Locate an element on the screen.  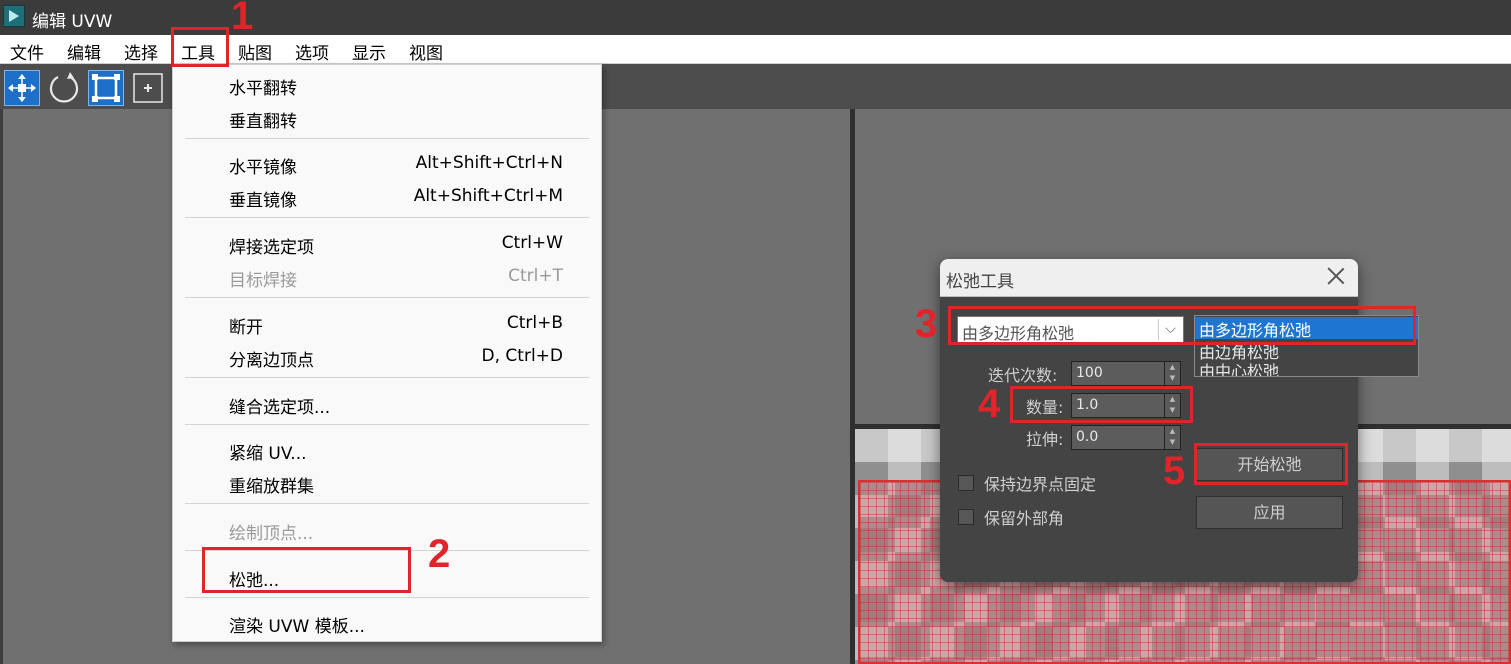
close-icon is located at coordinates (1336, 277).